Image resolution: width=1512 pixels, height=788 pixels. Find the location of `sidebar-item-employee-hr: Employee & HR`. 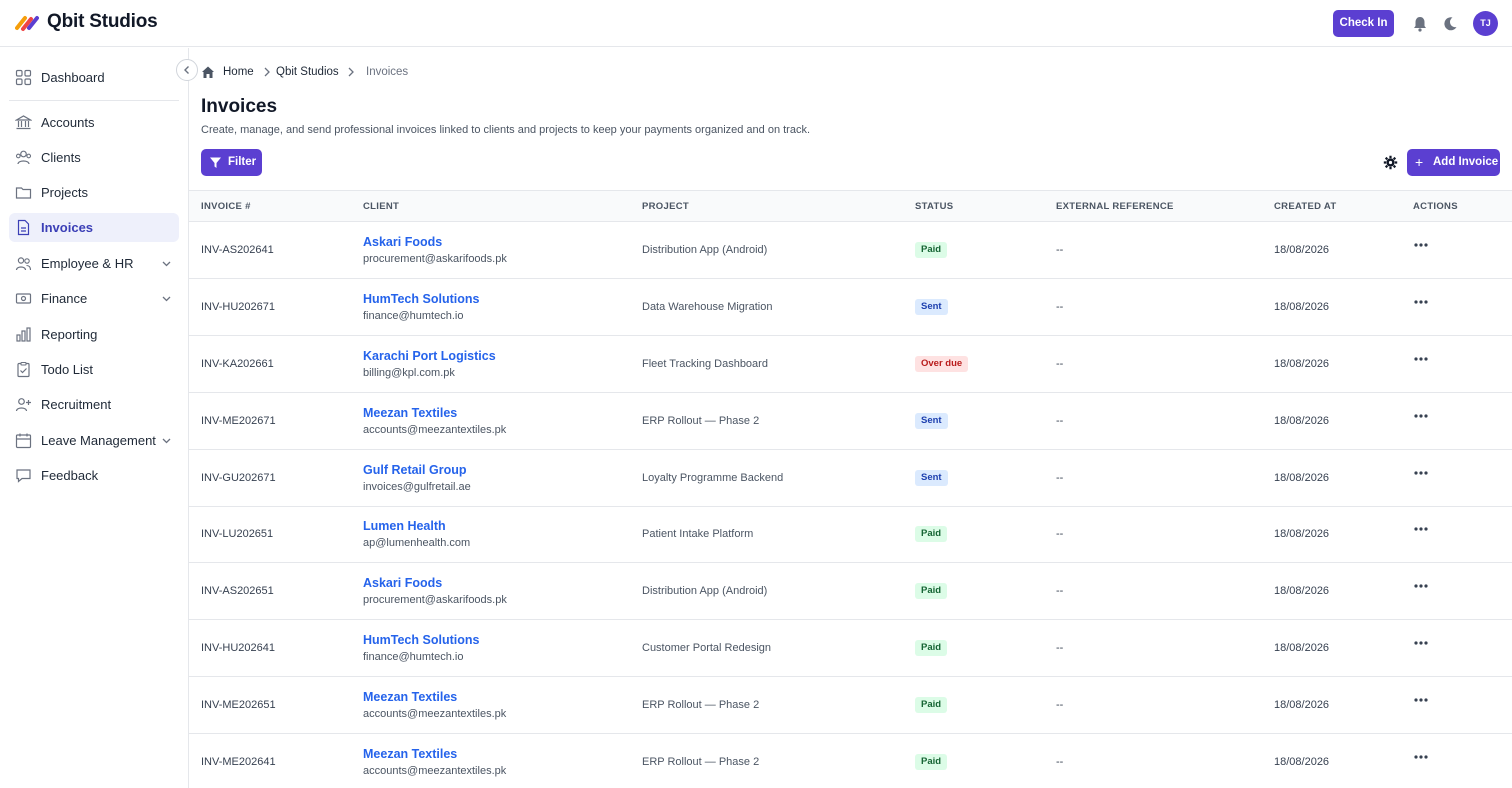

sidebar-item-employee-hr: Employee & HR is located at coordinates (94, 263).